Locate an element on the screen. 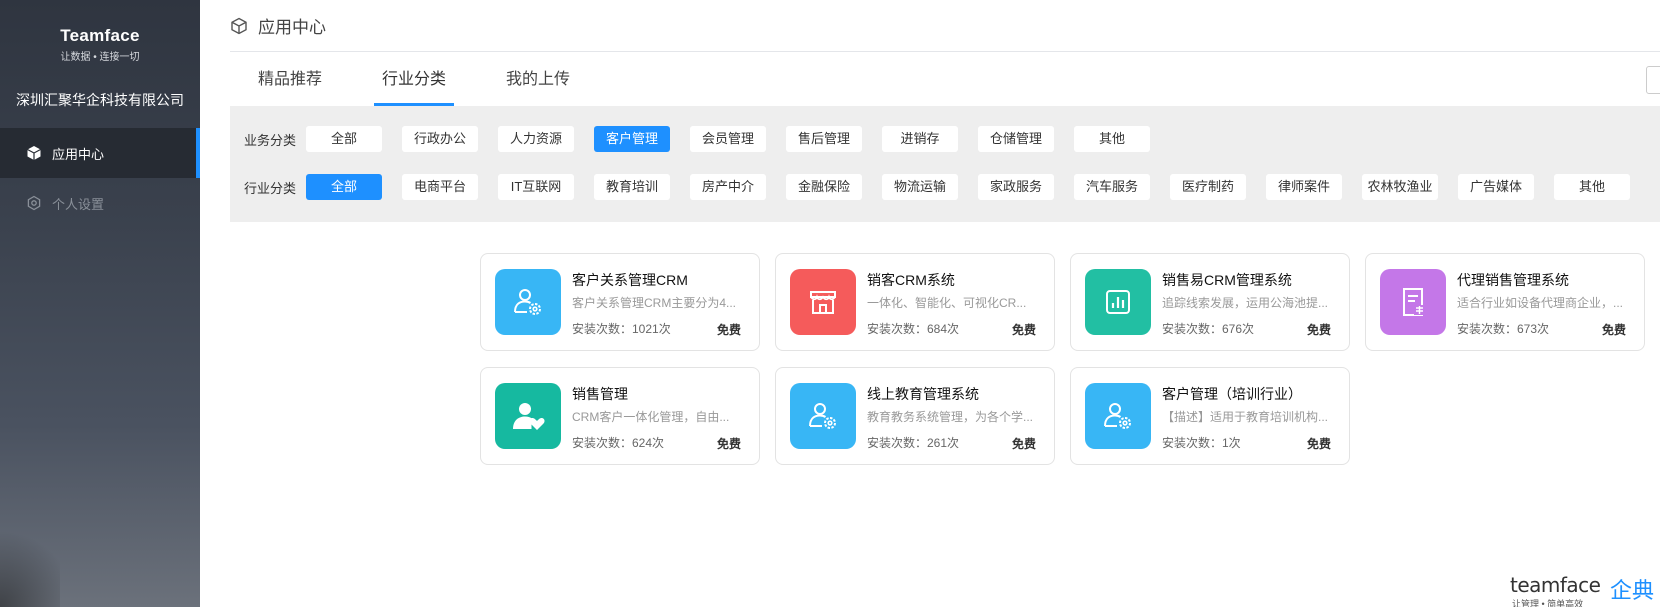 This screenshot has height=607, width=1660. app-card-xiaoshouyi: 销售易CRM管理系统 追踪线索发展，运用公海池提... 安装次数：676次 免费 is located at coordinates (1210, 302).